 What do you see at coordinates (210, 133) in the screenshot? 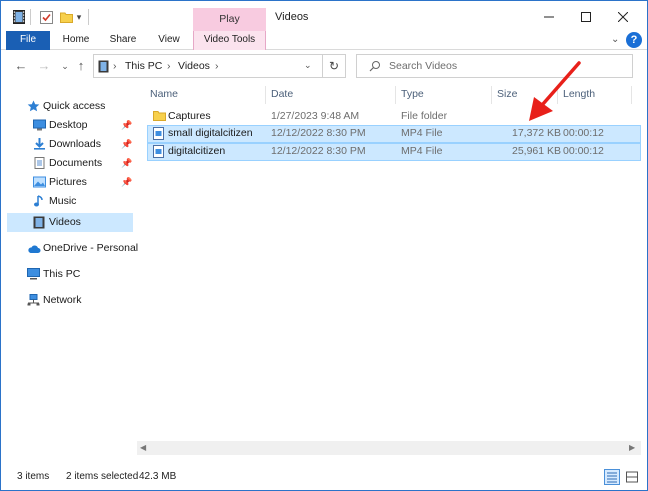
I see `file-name: small digitalcitizen` at bounding box center [210, 133].